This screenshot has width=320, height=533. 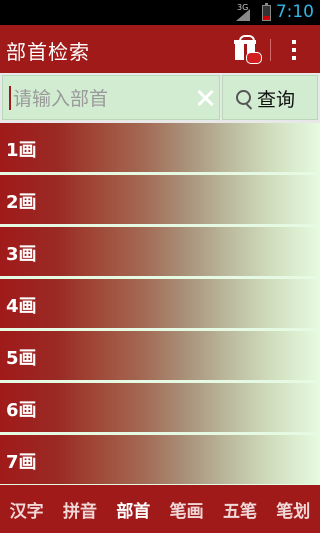 What do you see at coordinates (160, 12) in the screenshot?
I see `status-bar: 3G 7:10` at bounding box center [160, 12].